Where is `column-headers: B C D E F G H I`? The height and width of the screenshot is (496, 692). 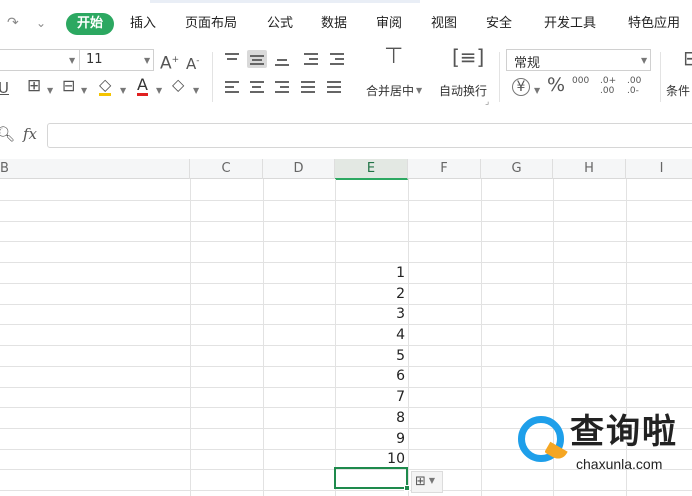 column-headers: B C D E F G H I is located at coordinates (346, 169).